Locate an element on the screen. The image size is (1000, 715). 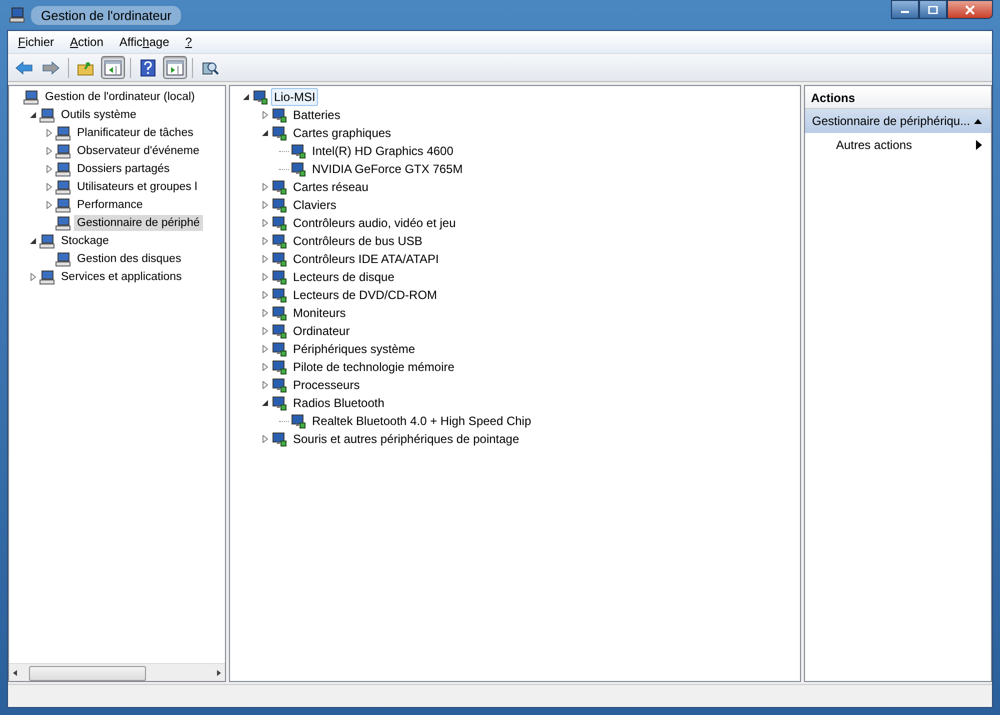
collapse-arrow-icon is located at coordinates (978, 121).